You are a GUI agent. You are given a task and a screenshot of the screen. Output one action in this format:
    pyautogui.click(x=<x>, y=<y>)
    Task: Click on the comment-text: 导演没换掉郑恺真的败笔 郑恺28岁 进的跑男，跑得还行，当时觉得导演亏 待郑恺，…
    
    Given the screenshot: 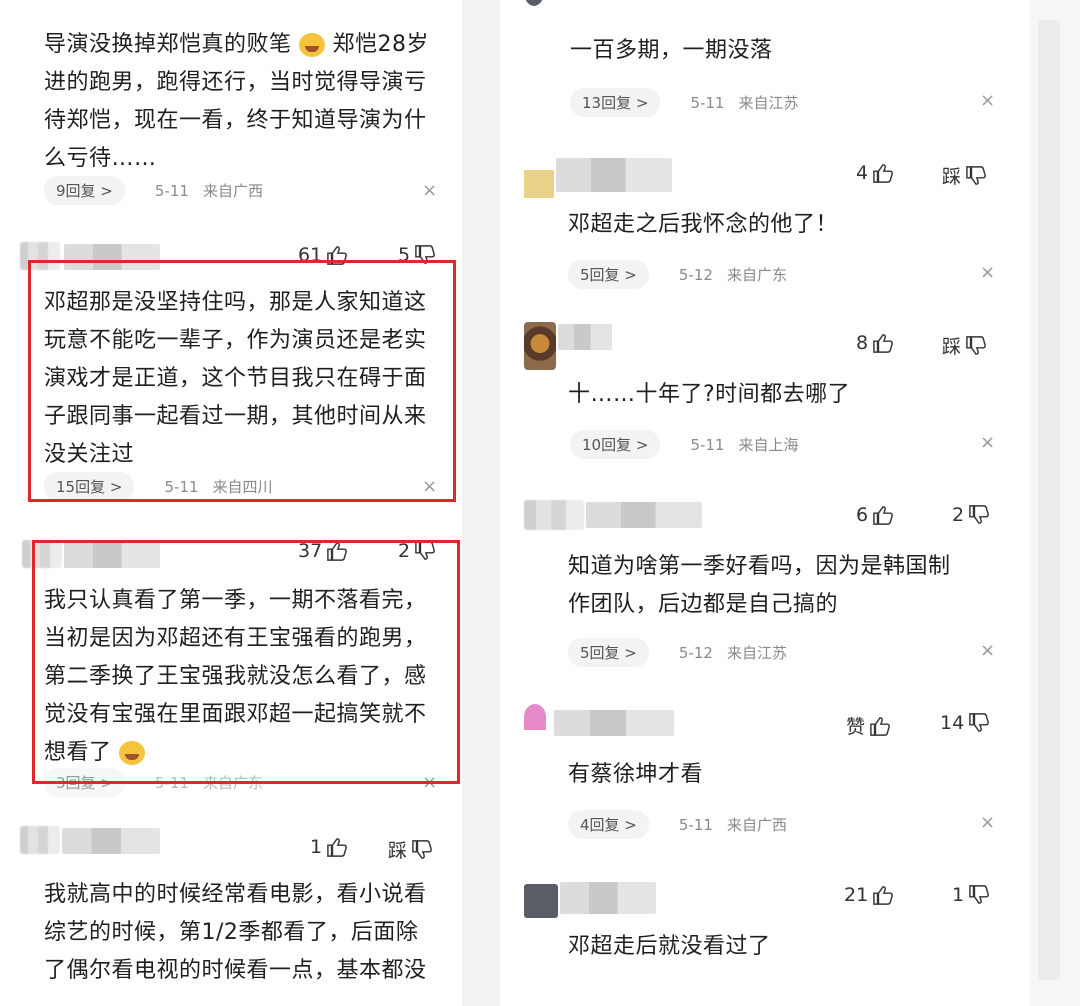 What is the action you would take?
    pyautogui.click(x=244, y=102)
    